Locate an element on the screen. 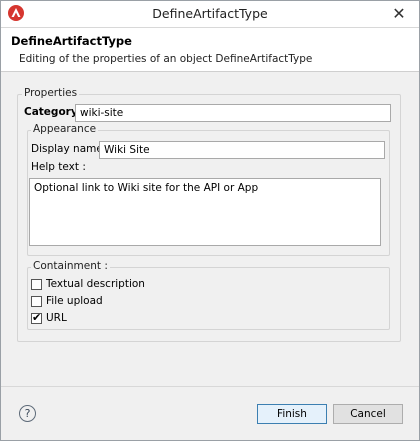 The image size is (420, 441). url-checkbox: ✔ is located at coordinates (36, 317).